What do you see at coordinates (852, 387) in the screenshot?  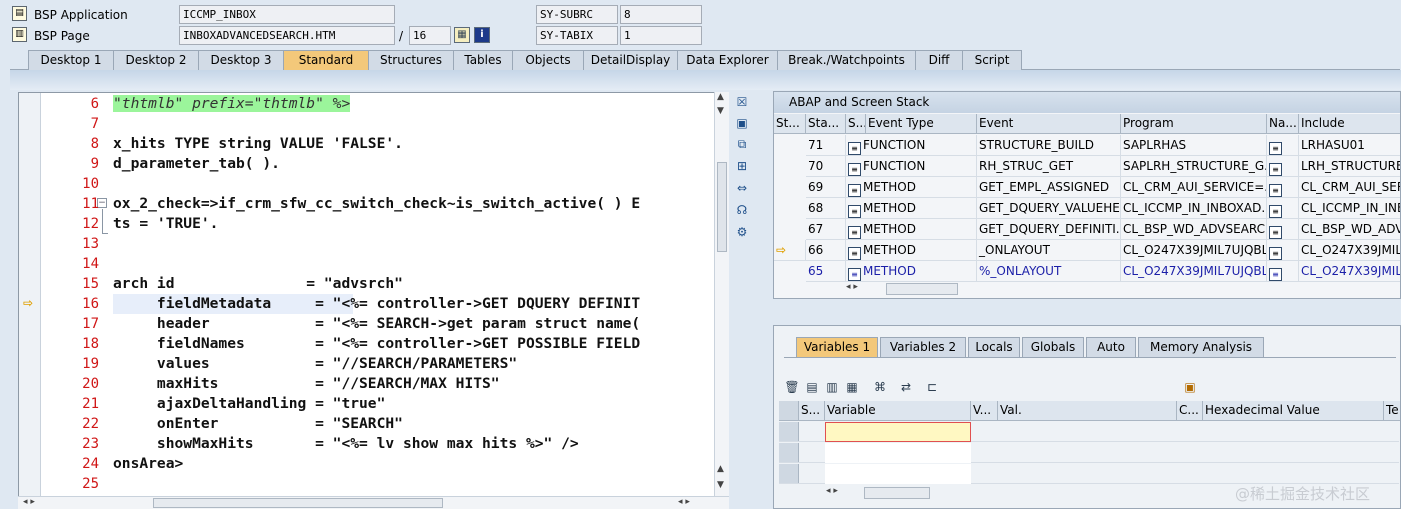 I see `export-icon: ▦` at bounding box center [852, 387].